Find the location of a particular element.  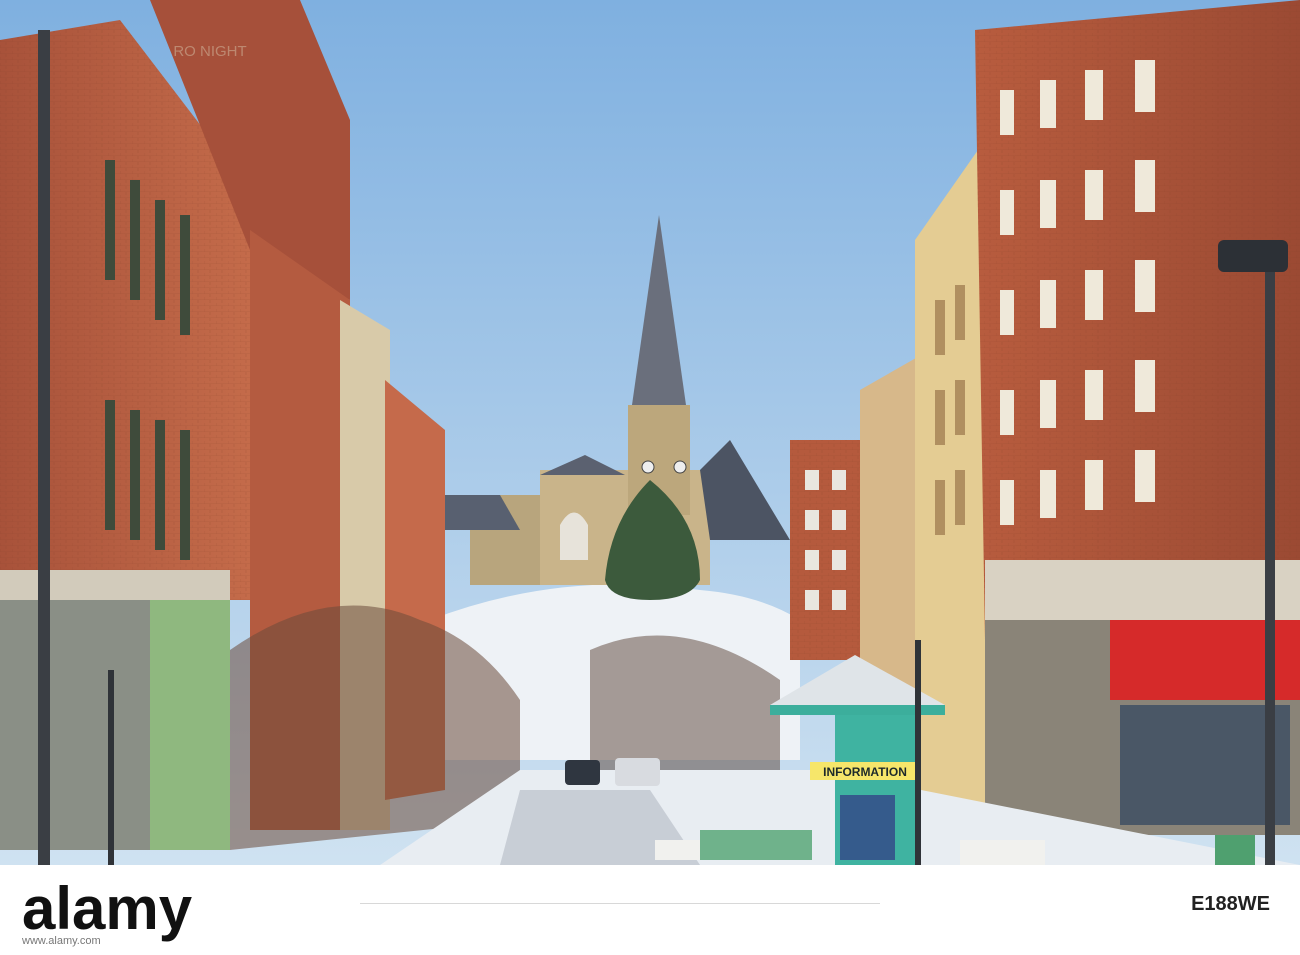

alamy-logo: alamy is located at coordinates (107, 909).